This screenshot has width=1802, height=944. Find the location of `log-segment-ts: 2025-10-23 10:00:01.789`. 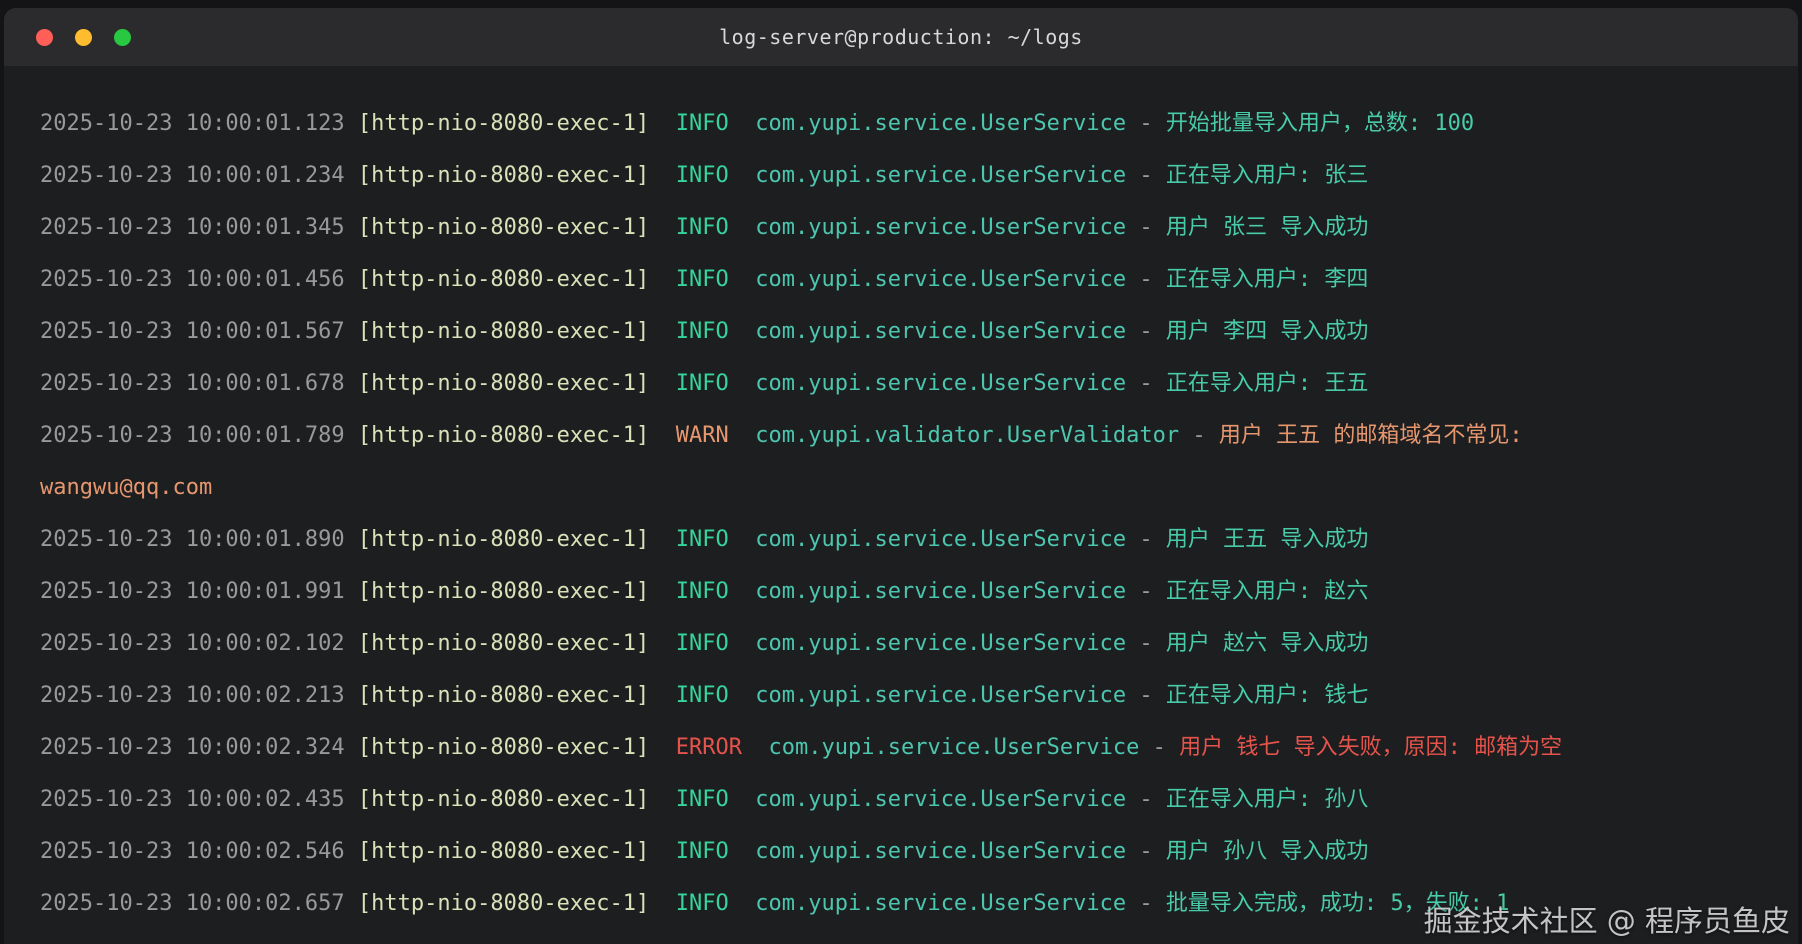

log-segment-ts: 2025-10-23 10:00:01.789 is located at coordinates (199, 435).